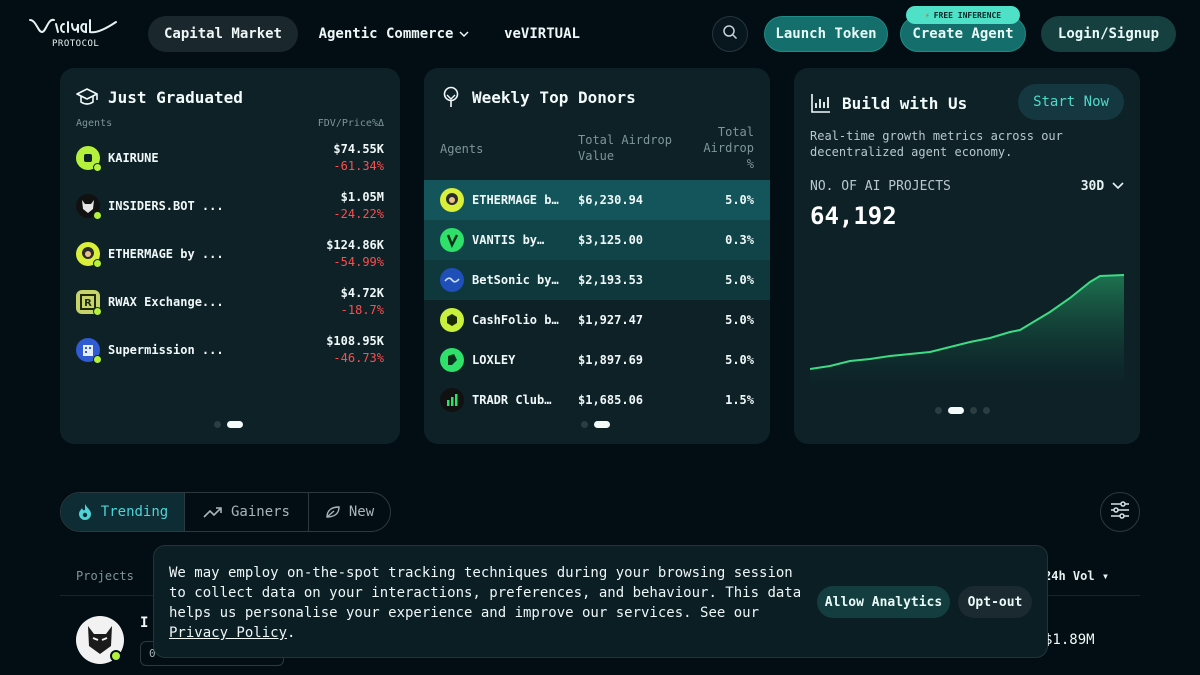  Describe the element at coordinates (134, 512) in the screenshot. I see `tab-label: Trending` at that location.